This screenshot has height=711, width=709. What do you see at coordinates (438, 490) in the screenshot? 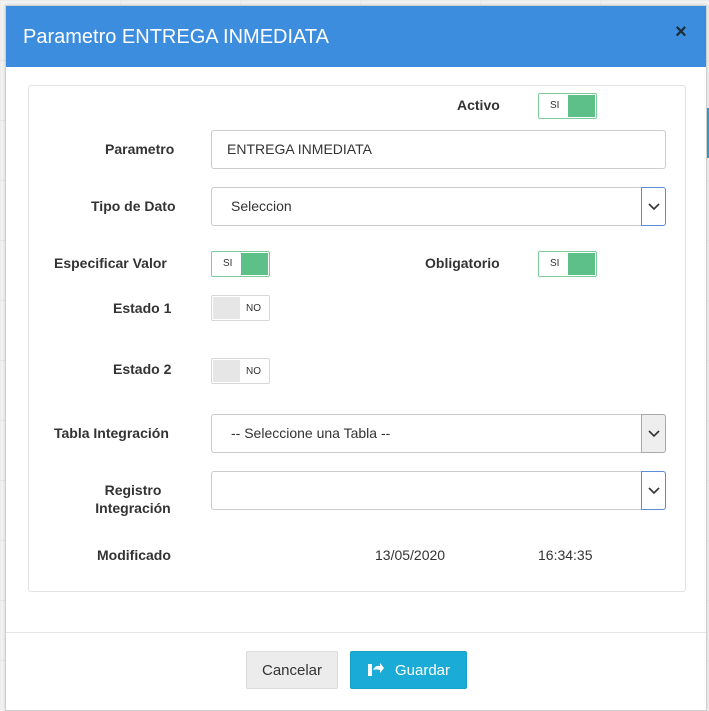
I see `registro-integracion-select` at bounding box center [438, 490].